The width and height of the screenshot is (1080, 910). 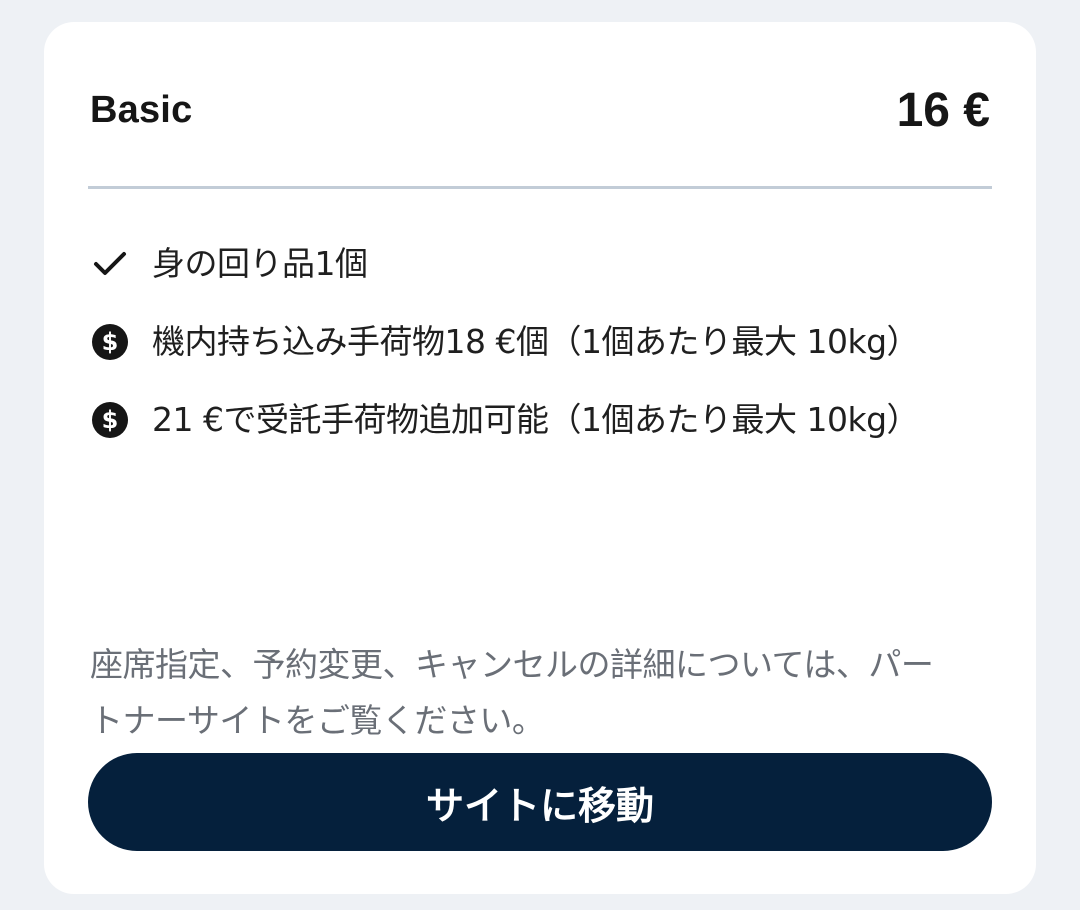 I want to click on feature-text: 21 €で受託手荷物追加可能（1個あたり最大 10kg）, so click(x=536, y=419).